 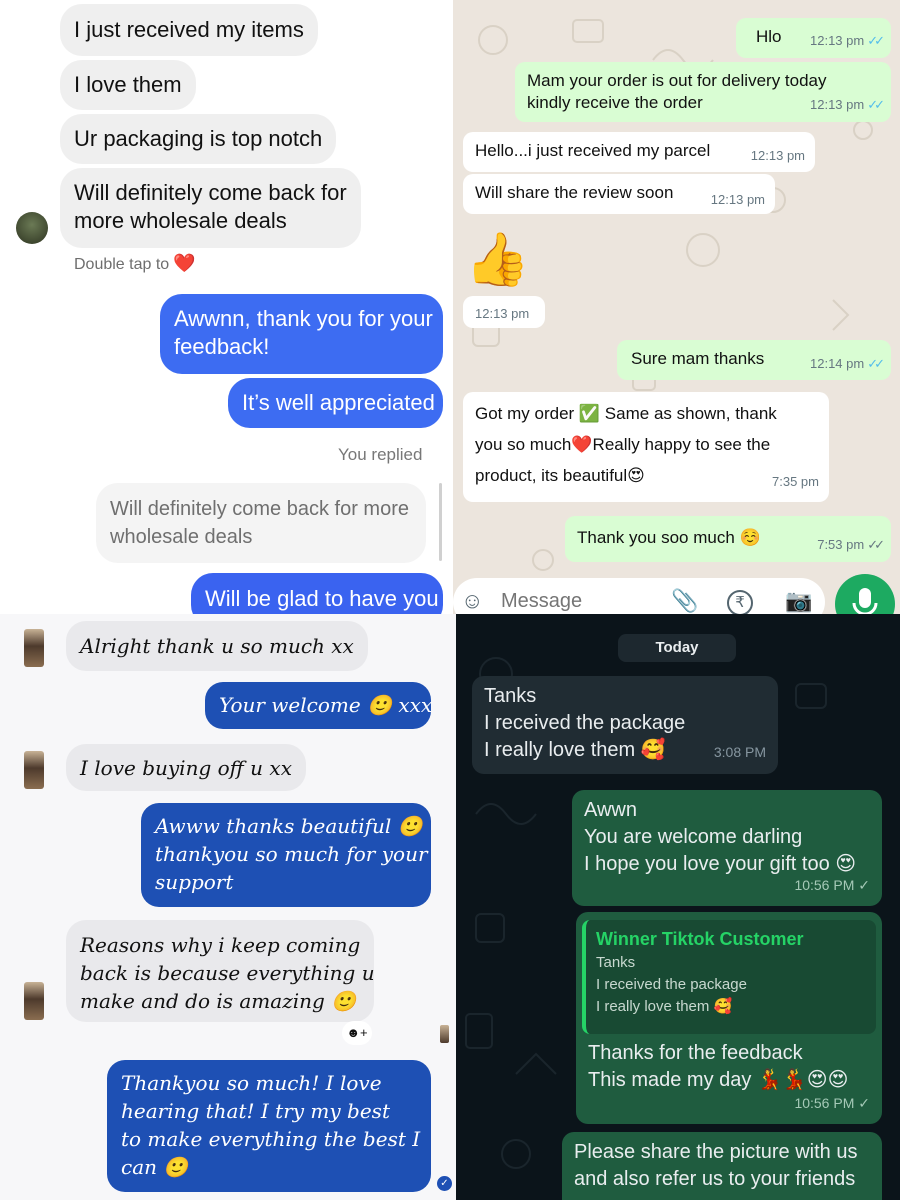 What do you see at coordinates (301, 334) in the screenshot?
I see `outgoing-message: Awwnn, thank you for your feedback!` at bounding box center [301, 334].